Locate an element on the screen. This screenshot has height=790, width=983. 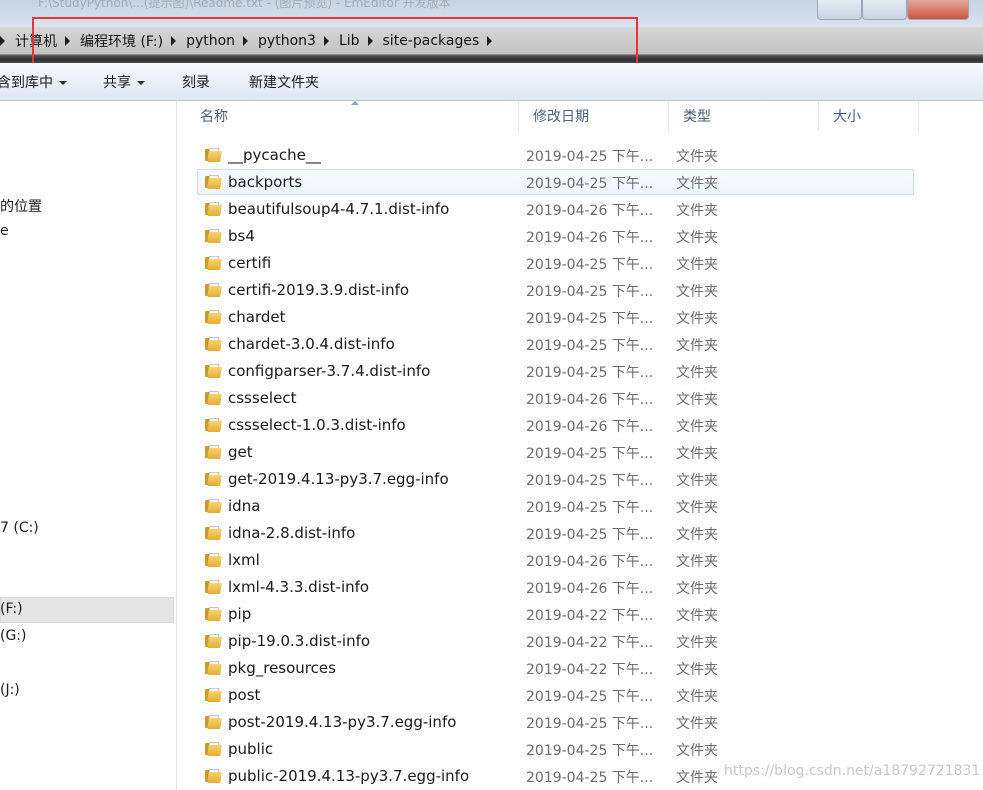
column-header-modified: 修改日期 is located at coordinates (594, 116).